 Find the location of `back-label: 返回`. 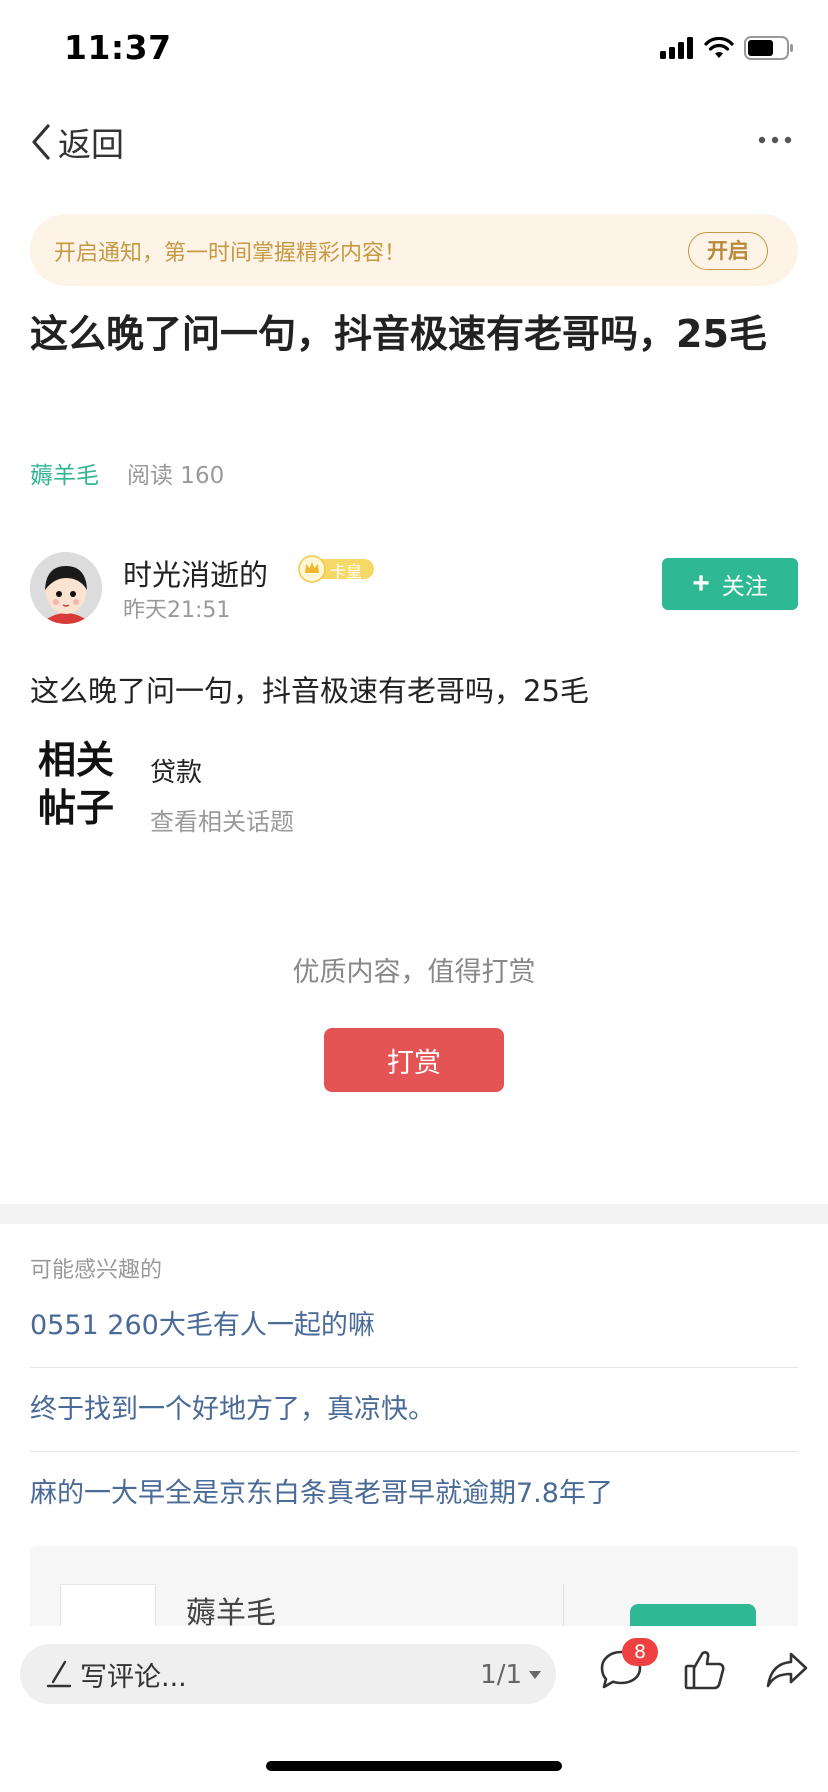

back-label: 返回 is located at coordinates (91, 144).